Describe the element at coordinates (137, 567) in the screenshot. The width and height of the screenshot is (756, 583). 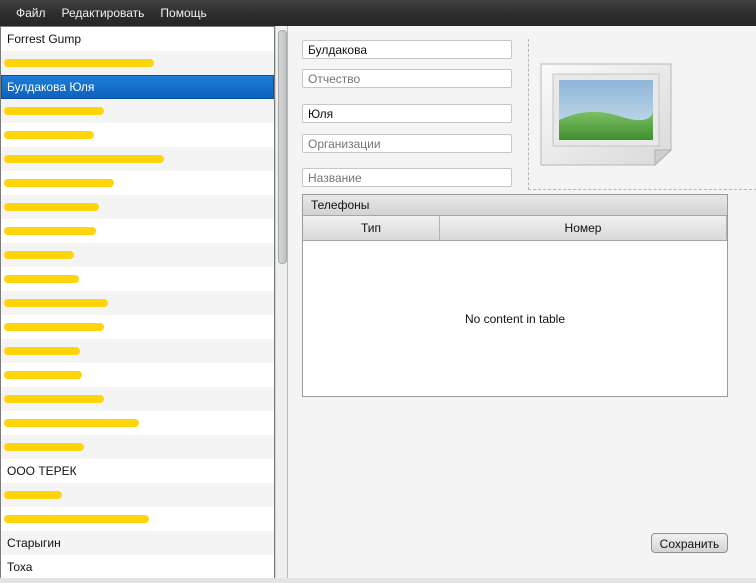
I see `contact-list-item: Тоха` at that location.